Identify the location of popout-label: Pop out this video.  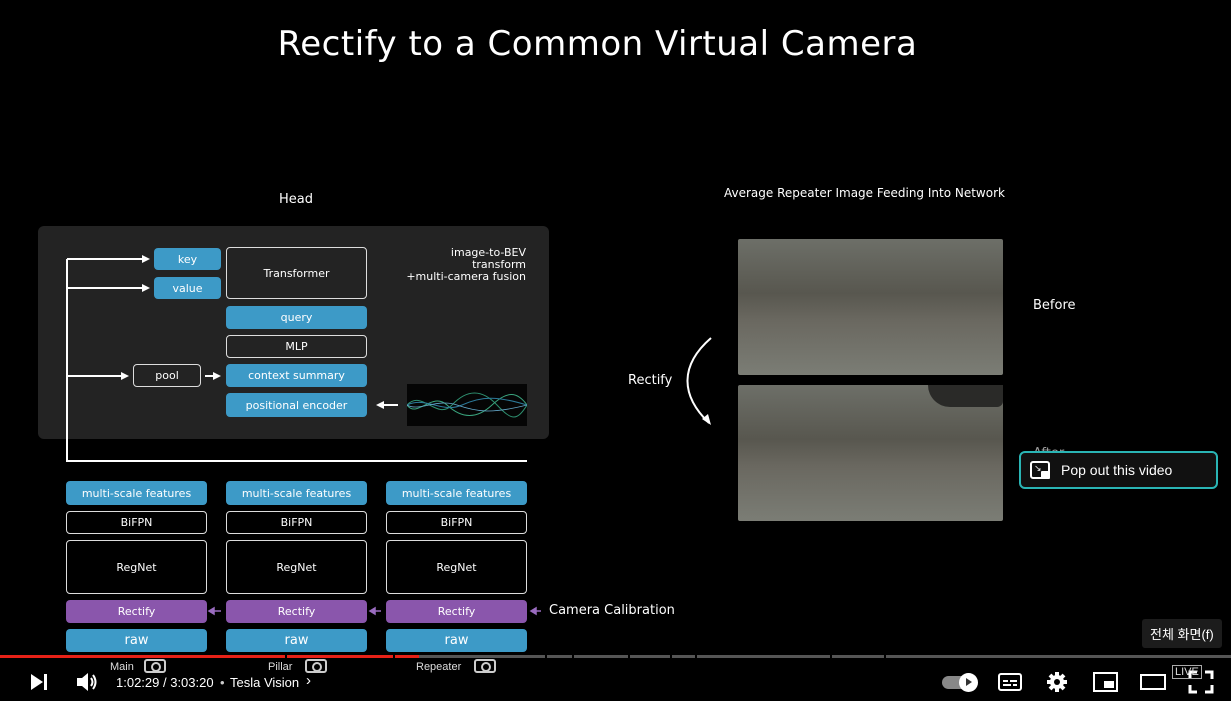
(1117, 470).